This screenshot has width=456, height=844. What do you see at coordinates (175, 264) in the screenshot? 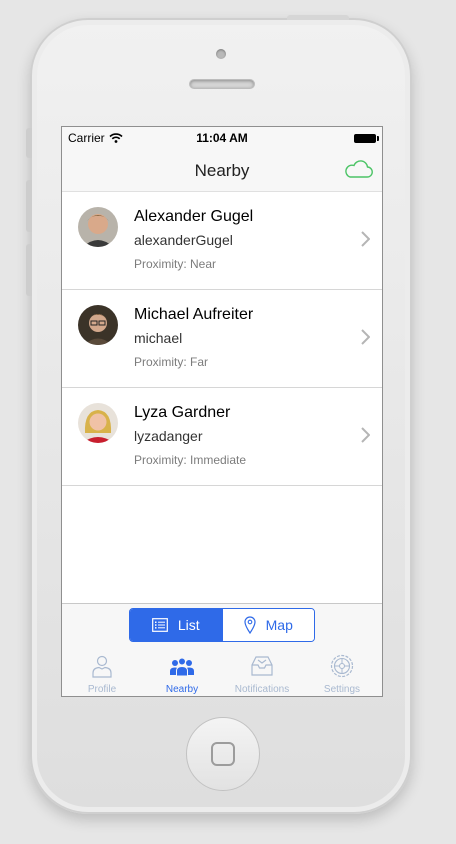
I see `proximity-label: Proximity: Near` at bounding box center [175, 264].